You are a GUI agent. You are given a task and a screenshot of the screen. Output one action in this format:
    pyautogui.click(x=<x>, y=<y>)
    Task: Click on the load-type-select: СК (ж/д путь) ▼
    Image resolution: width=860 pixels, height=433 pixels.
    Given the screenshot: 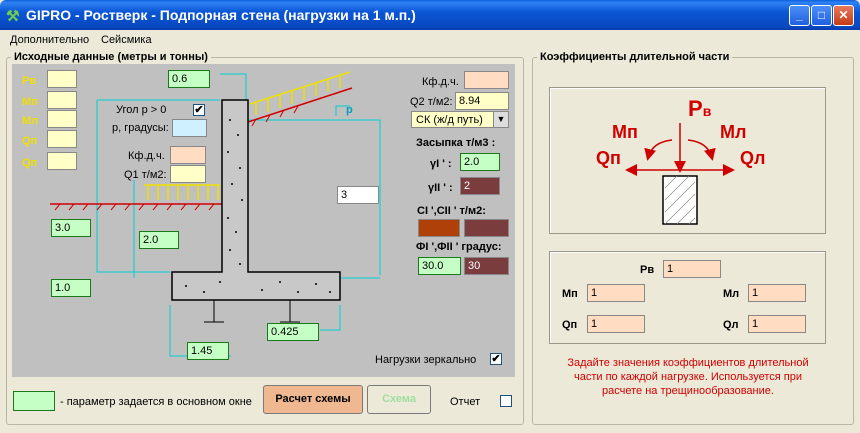 What is the action you would take?
    pyautogui.click(x=460, y=119)
    